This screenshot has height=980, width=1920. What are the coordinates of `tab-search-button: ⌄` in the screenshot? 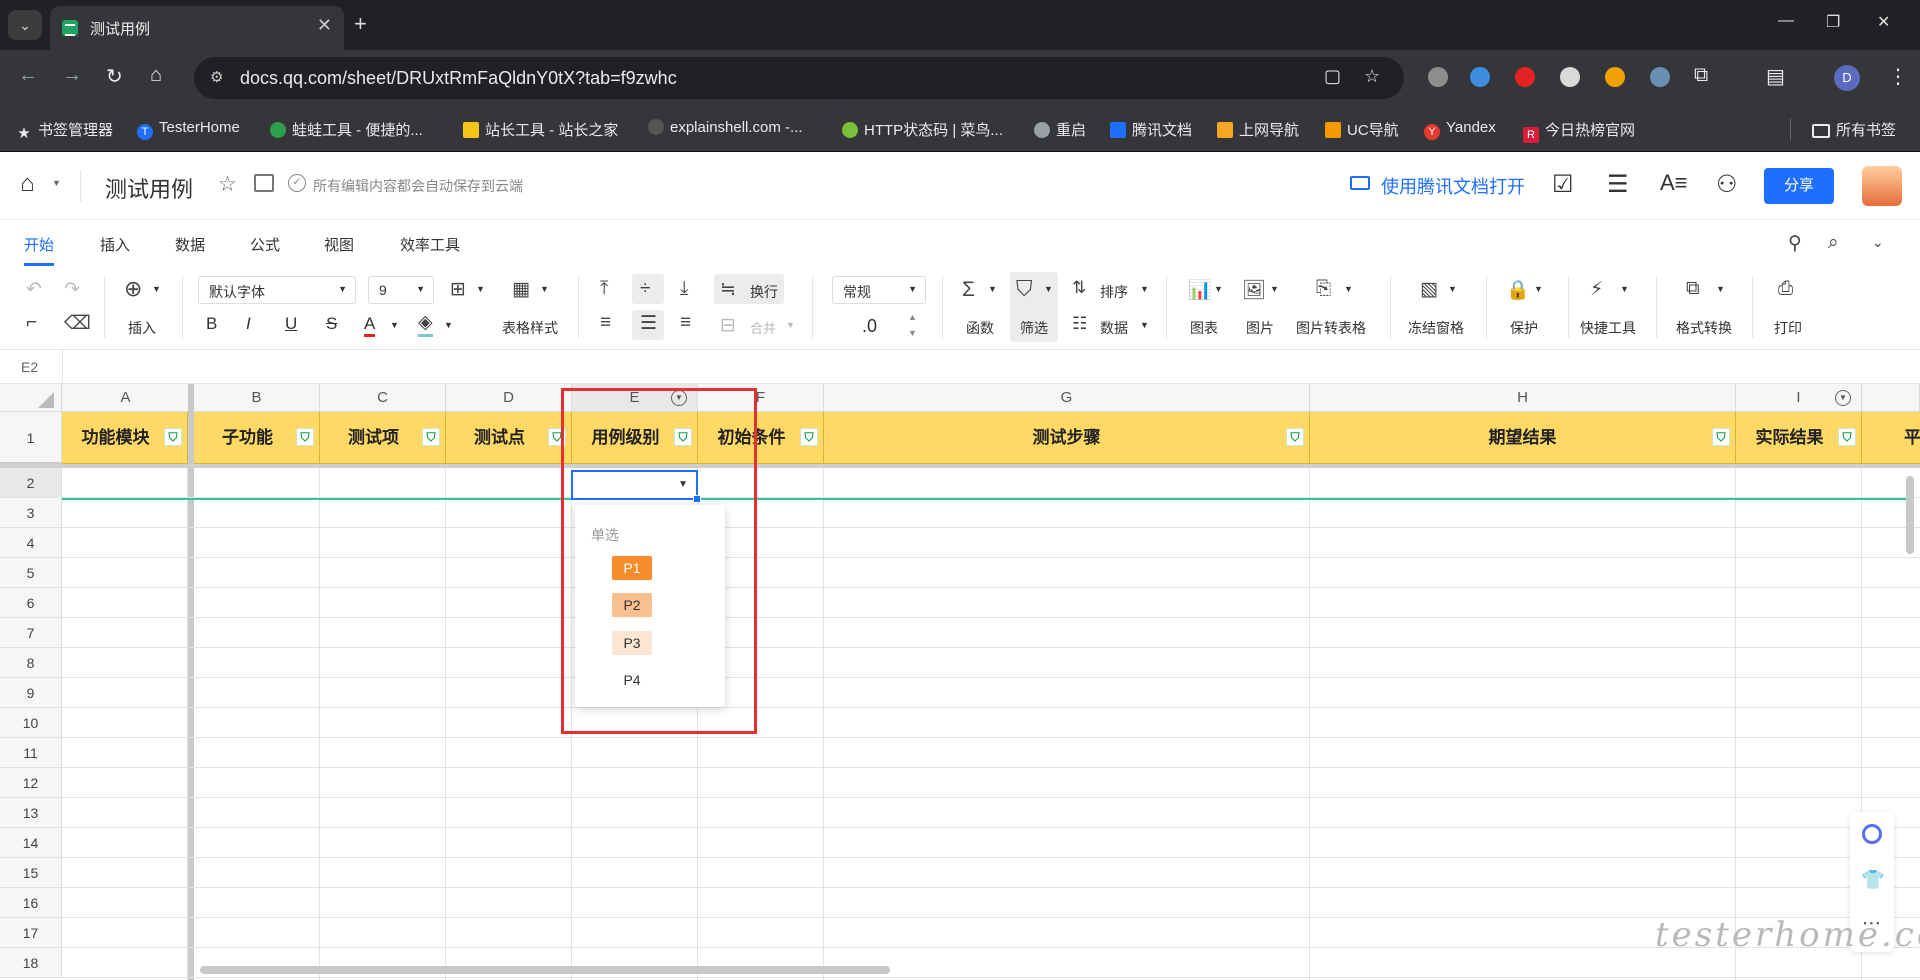 It's located at (25, 25).